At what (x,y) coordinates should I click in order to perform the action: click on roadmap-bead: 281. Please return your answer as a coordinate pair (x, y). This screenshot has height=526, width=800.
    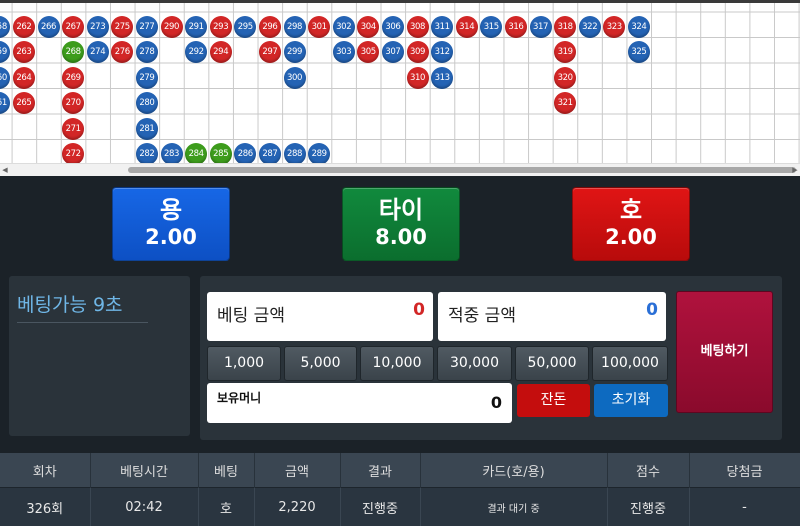
    Looking at the image, I should click on (147, 129).